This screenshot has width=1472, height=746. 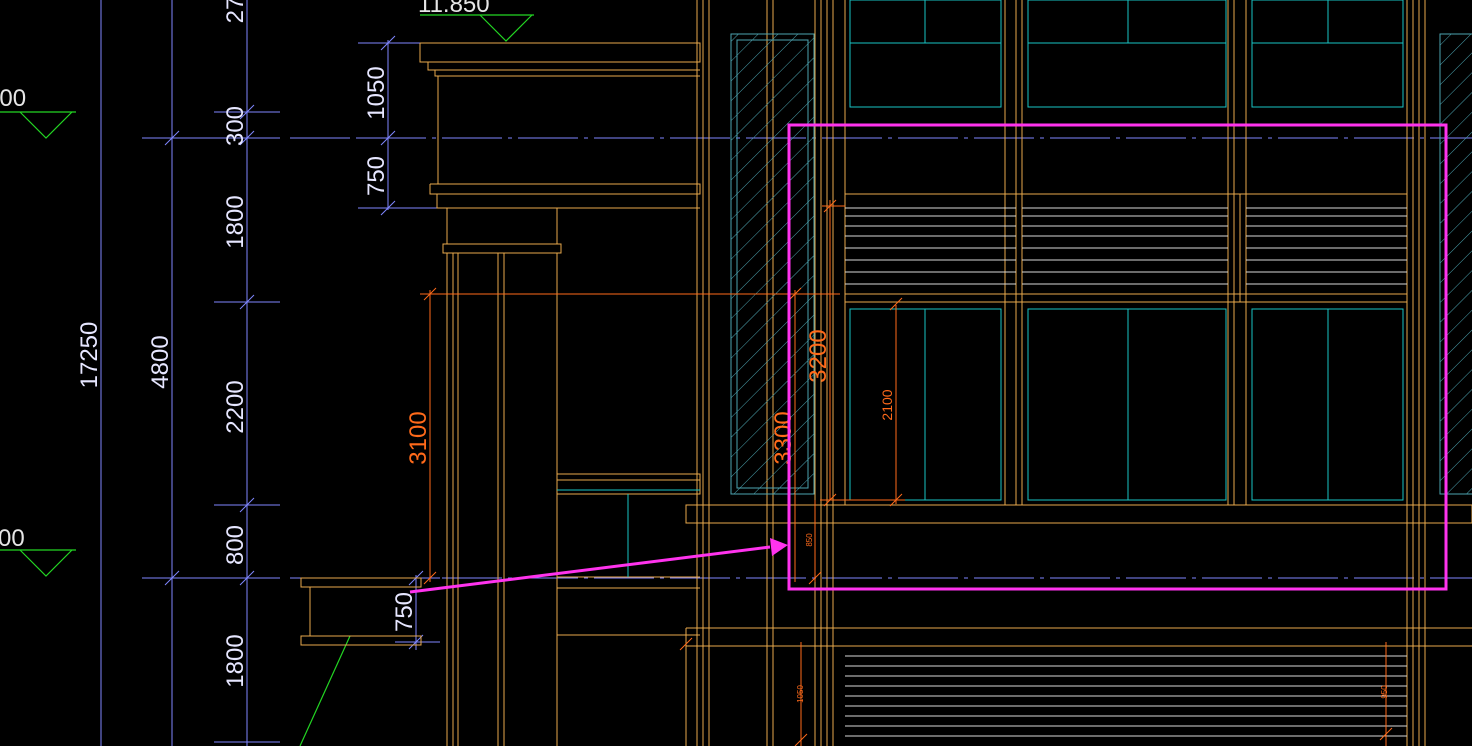 I want to click on dim-950: 950, so click(x=1384, y=692).